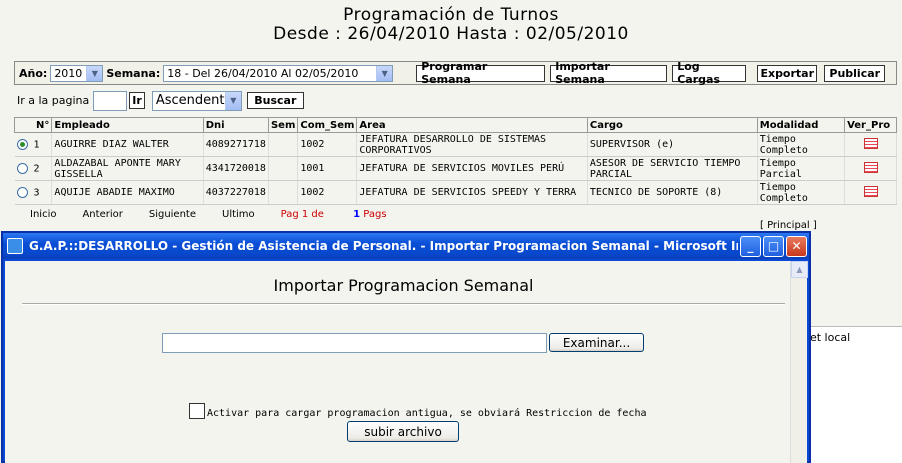 The image size is (902, 463). What do you see at coordinates (855, 73) in the screenshot?
I see `publicar-button: Publicar` at bounding box center [855, 73].